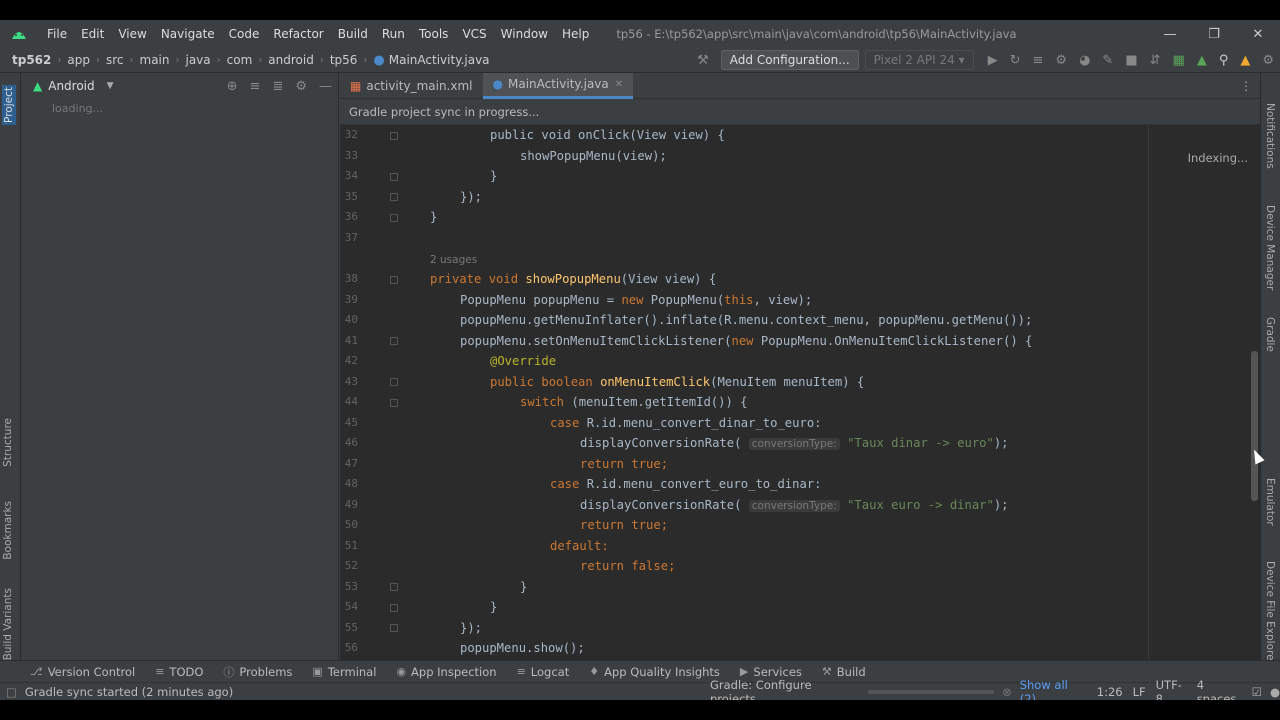 Image resolution: width=1280 pixels, height=720 pixels. Describe the element at coordinates (277, 86) in the screenshot. I see `collapse-all-icon: ≣` at that location.